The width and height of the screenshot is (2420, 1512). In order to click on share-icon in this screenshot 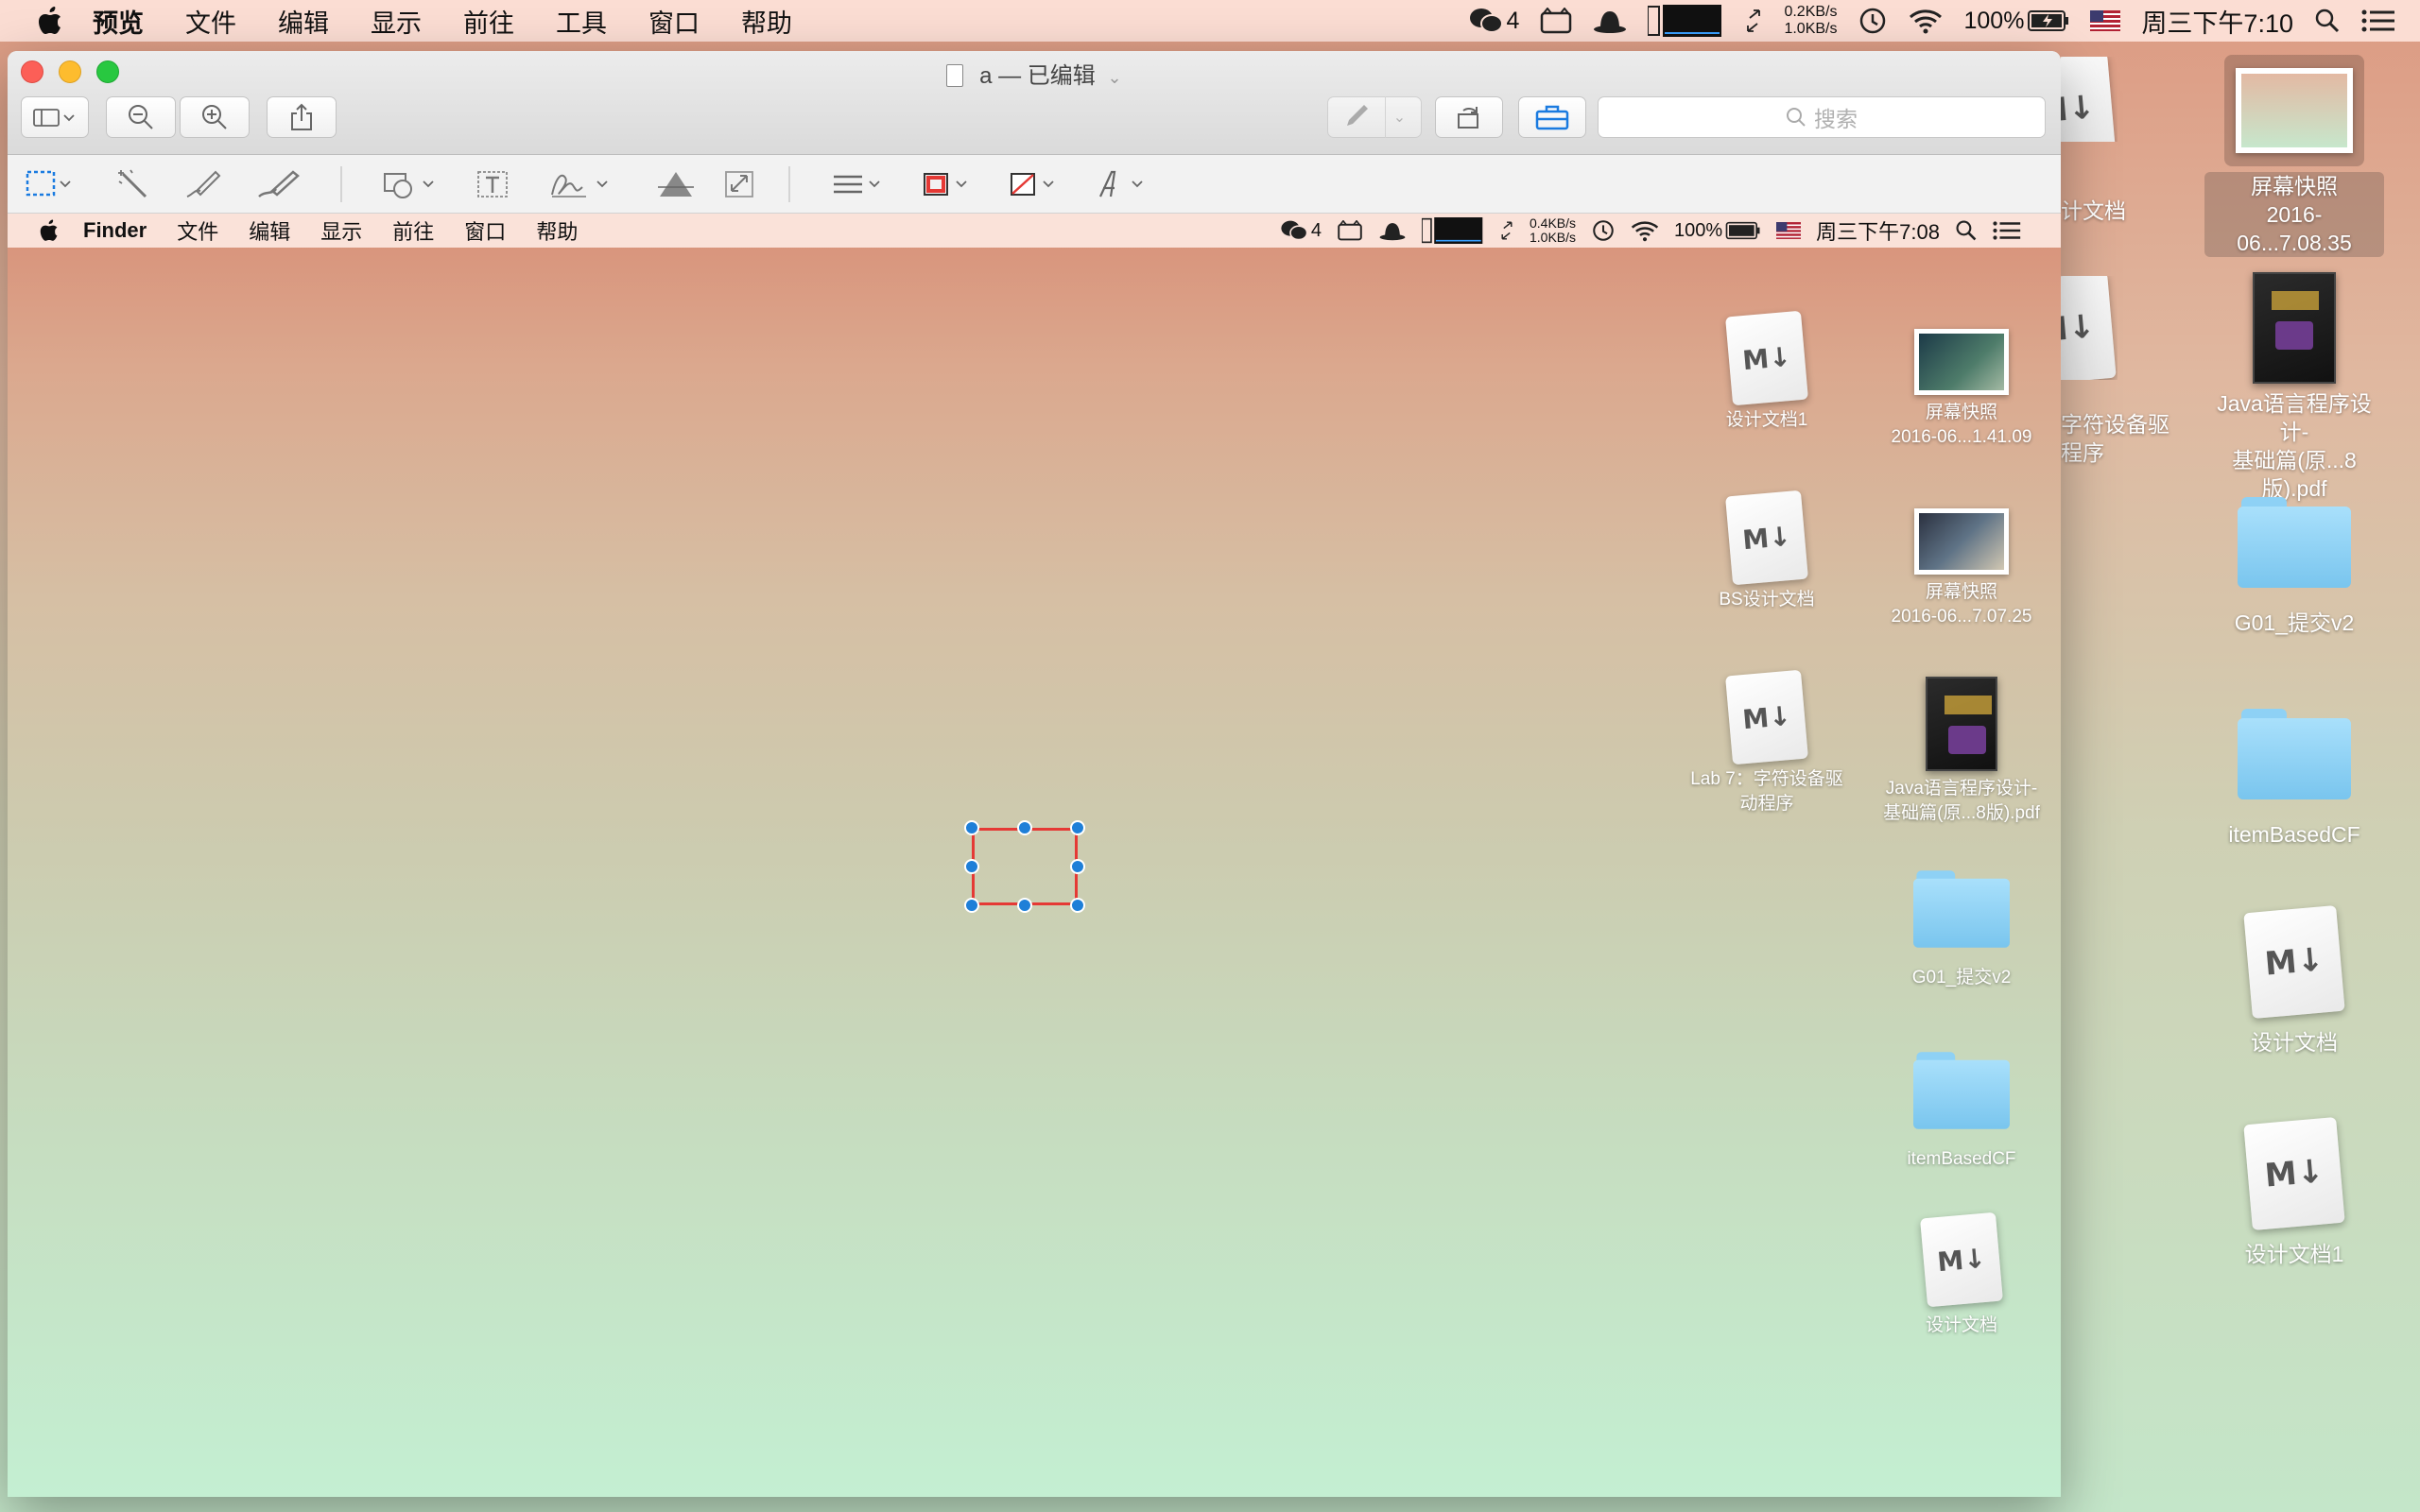, I will do `click(302, 116)`.